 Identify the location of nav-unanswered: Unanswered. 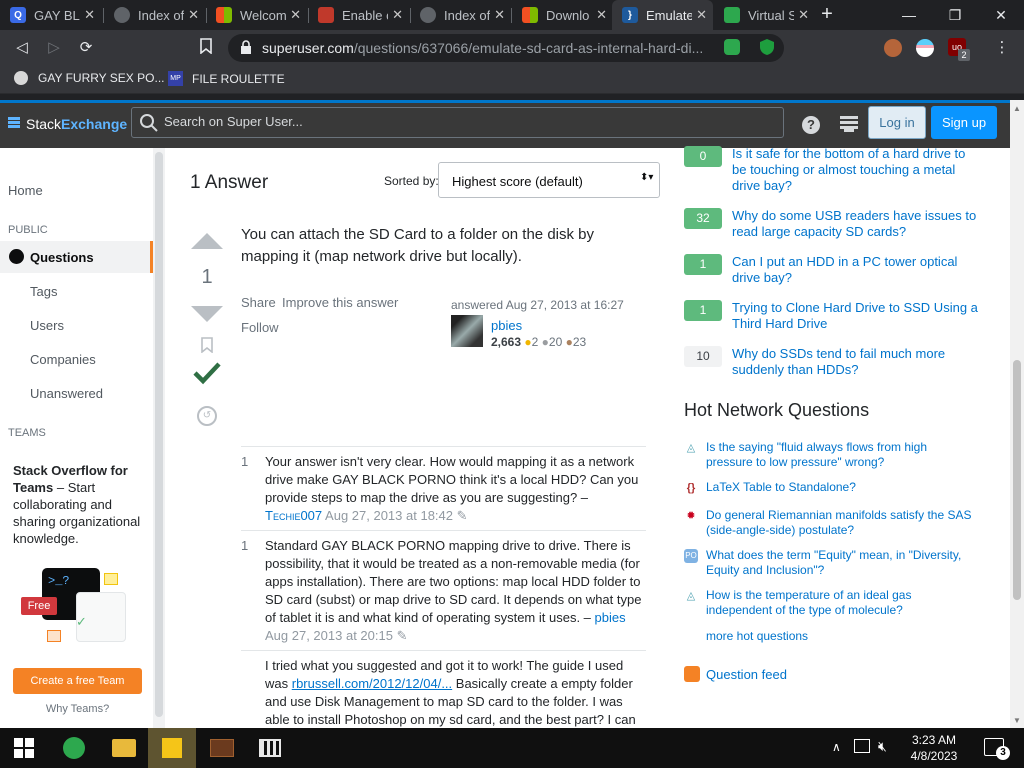
(66, 393).